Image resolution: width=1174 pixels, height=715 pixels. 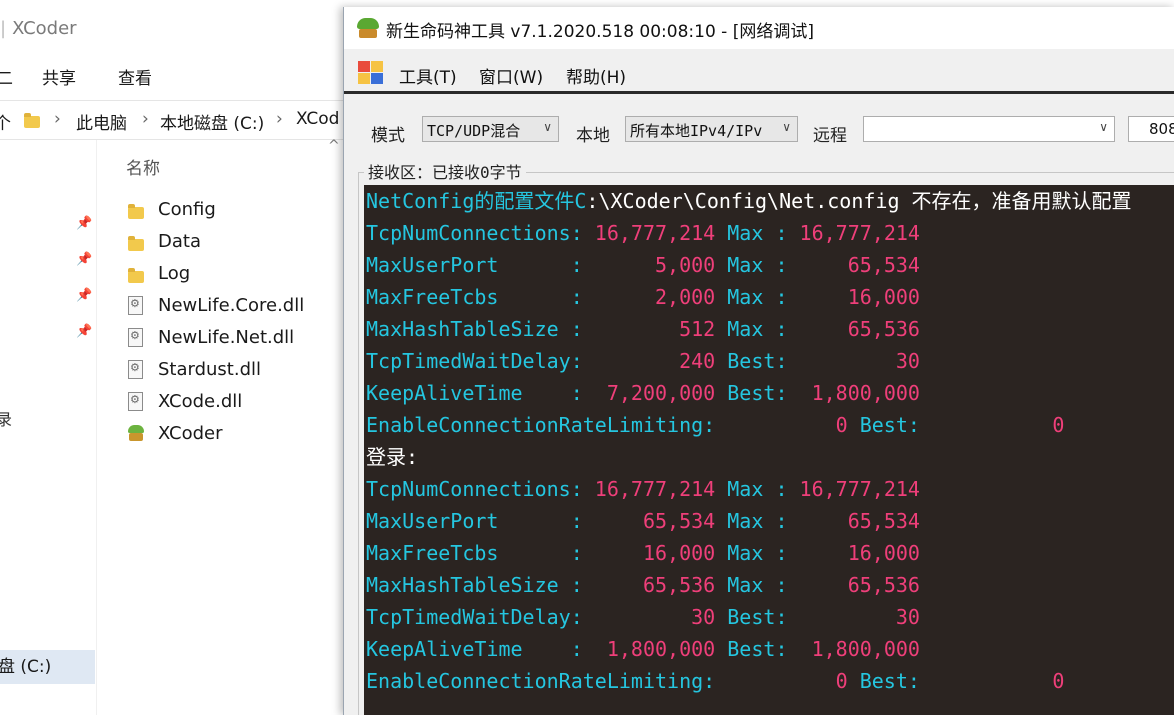 I want to click on list-item: NewLife.Net.dll, so click(x=235, y=339).